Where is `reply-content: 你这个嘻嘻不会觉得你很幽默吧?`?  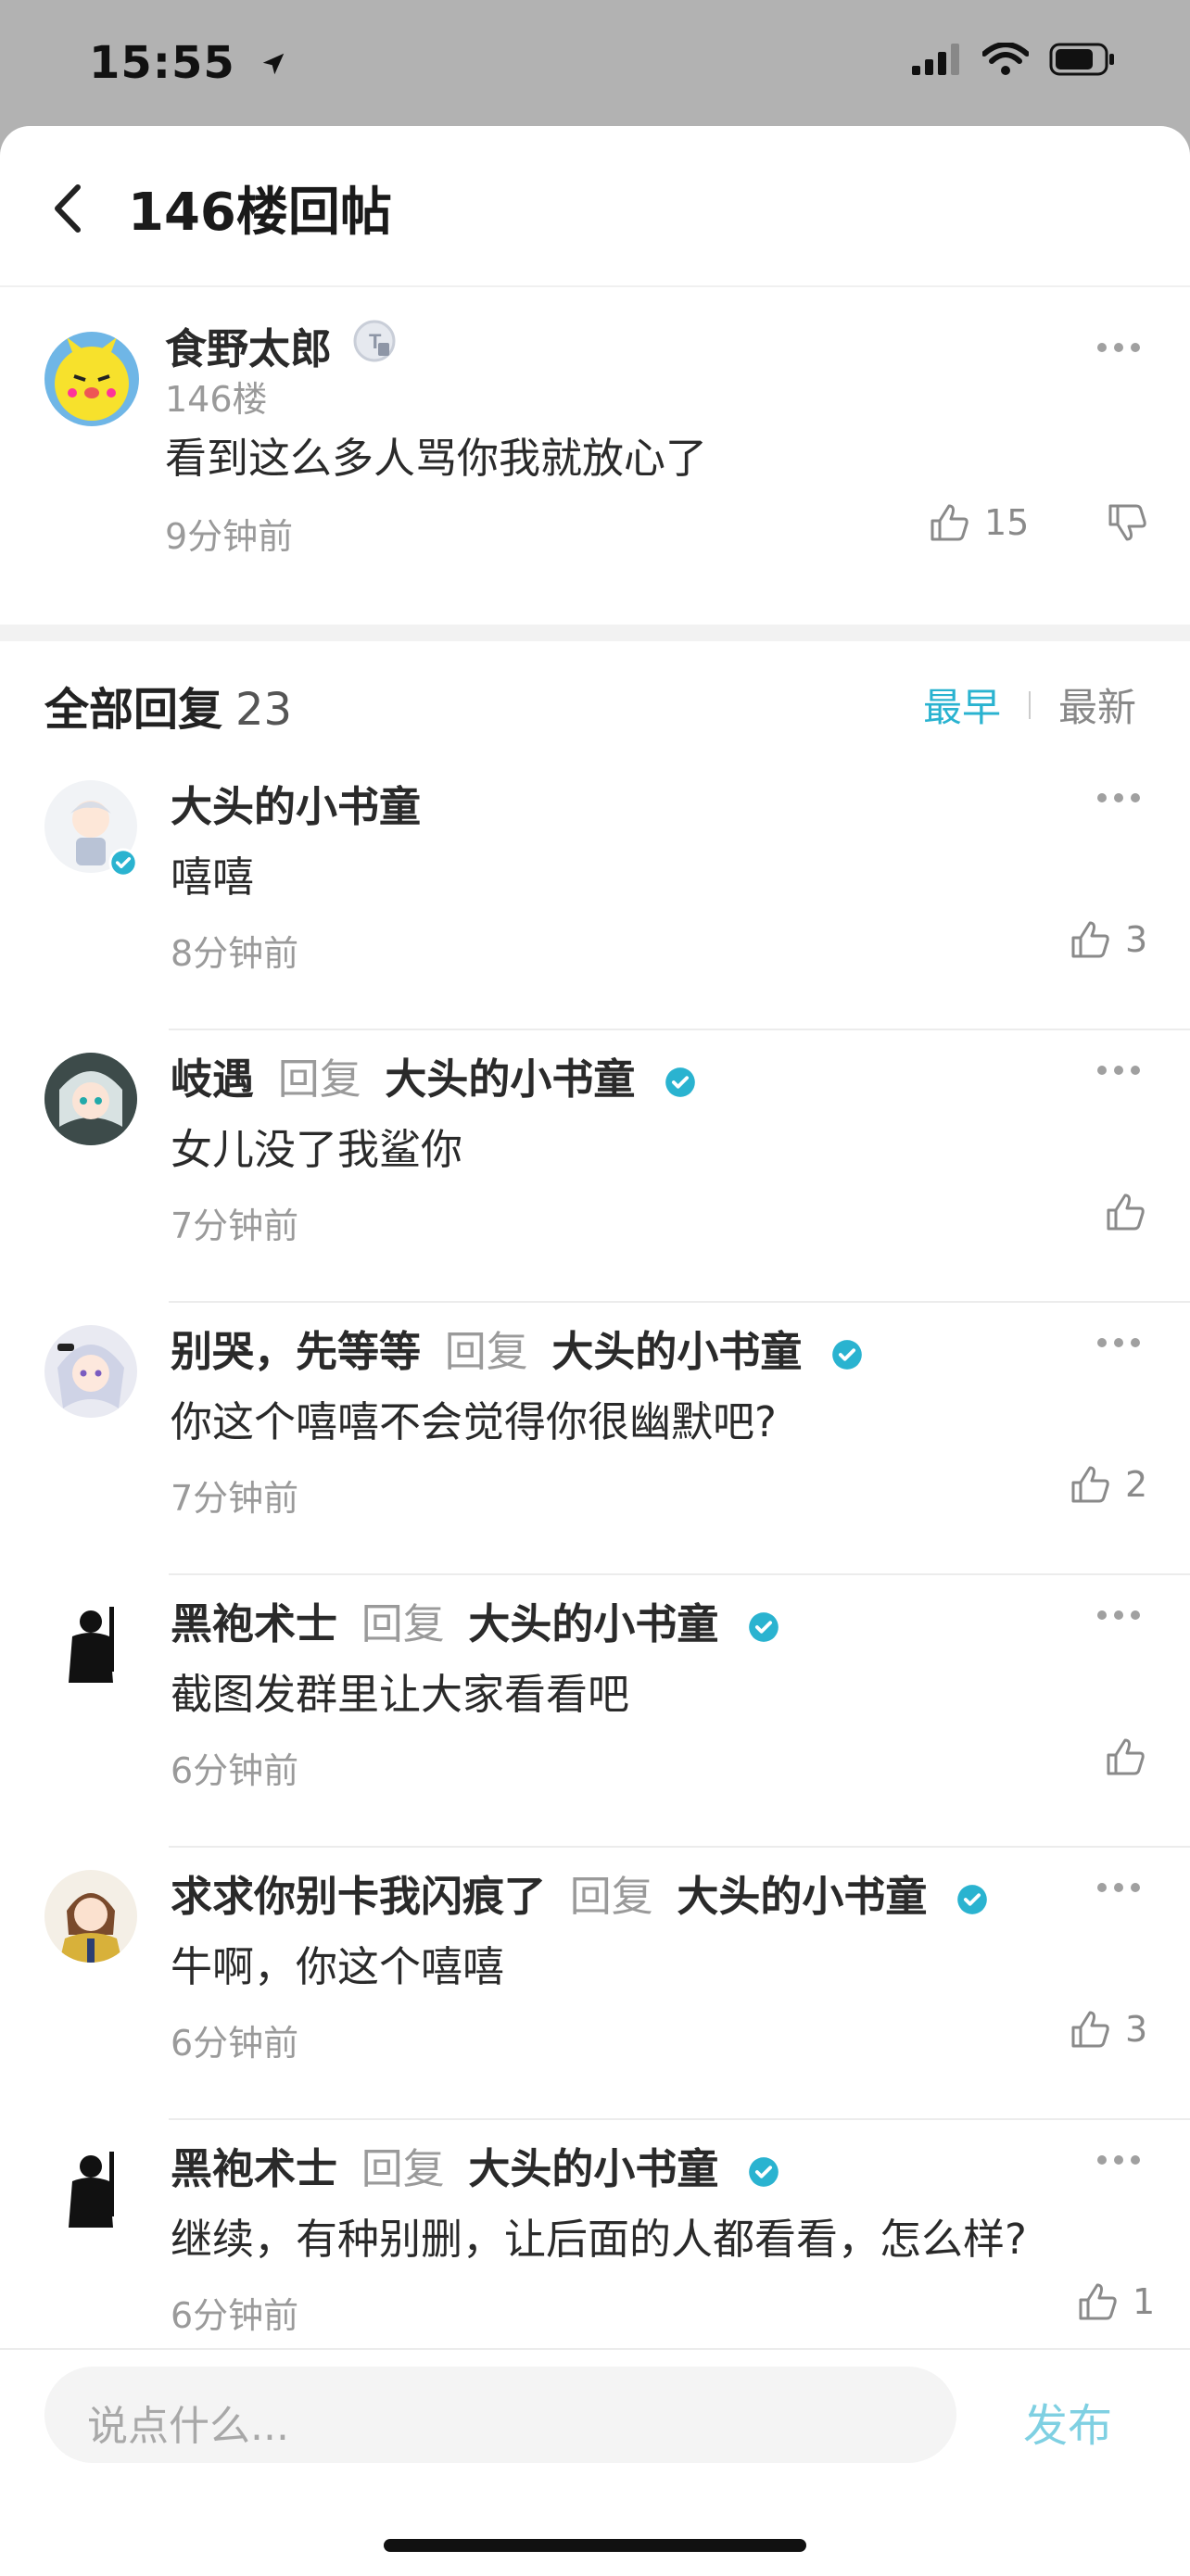
reply-content: 你这个嘻嘻不会觉得你很幽默吧? is located at coordinates (474, 1421).